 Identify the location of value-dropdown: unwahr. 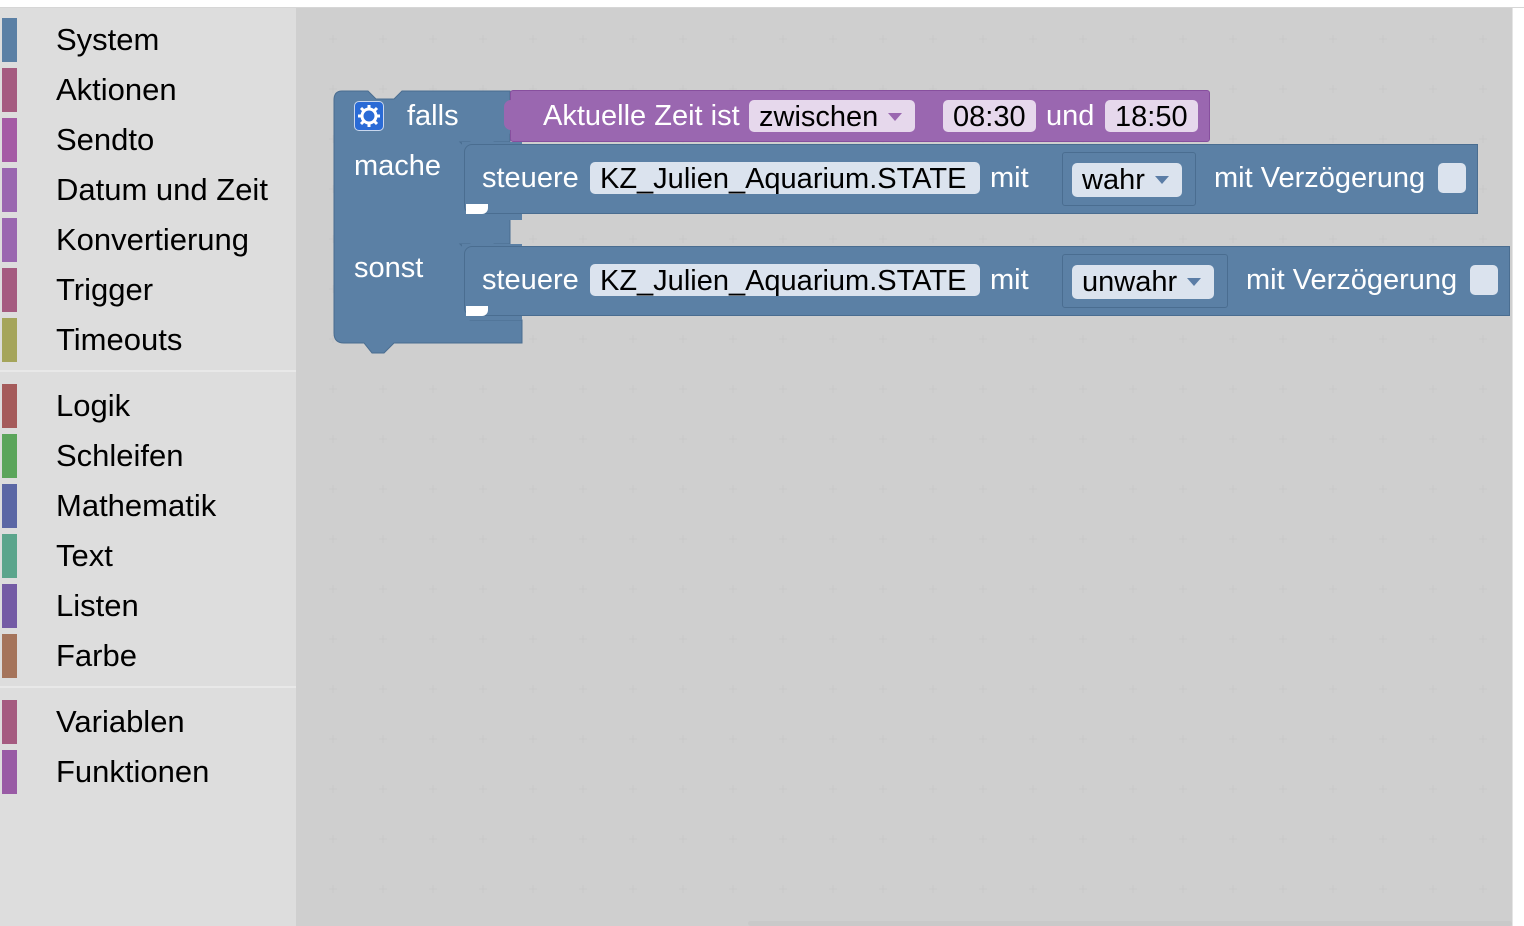
(1143, 282).